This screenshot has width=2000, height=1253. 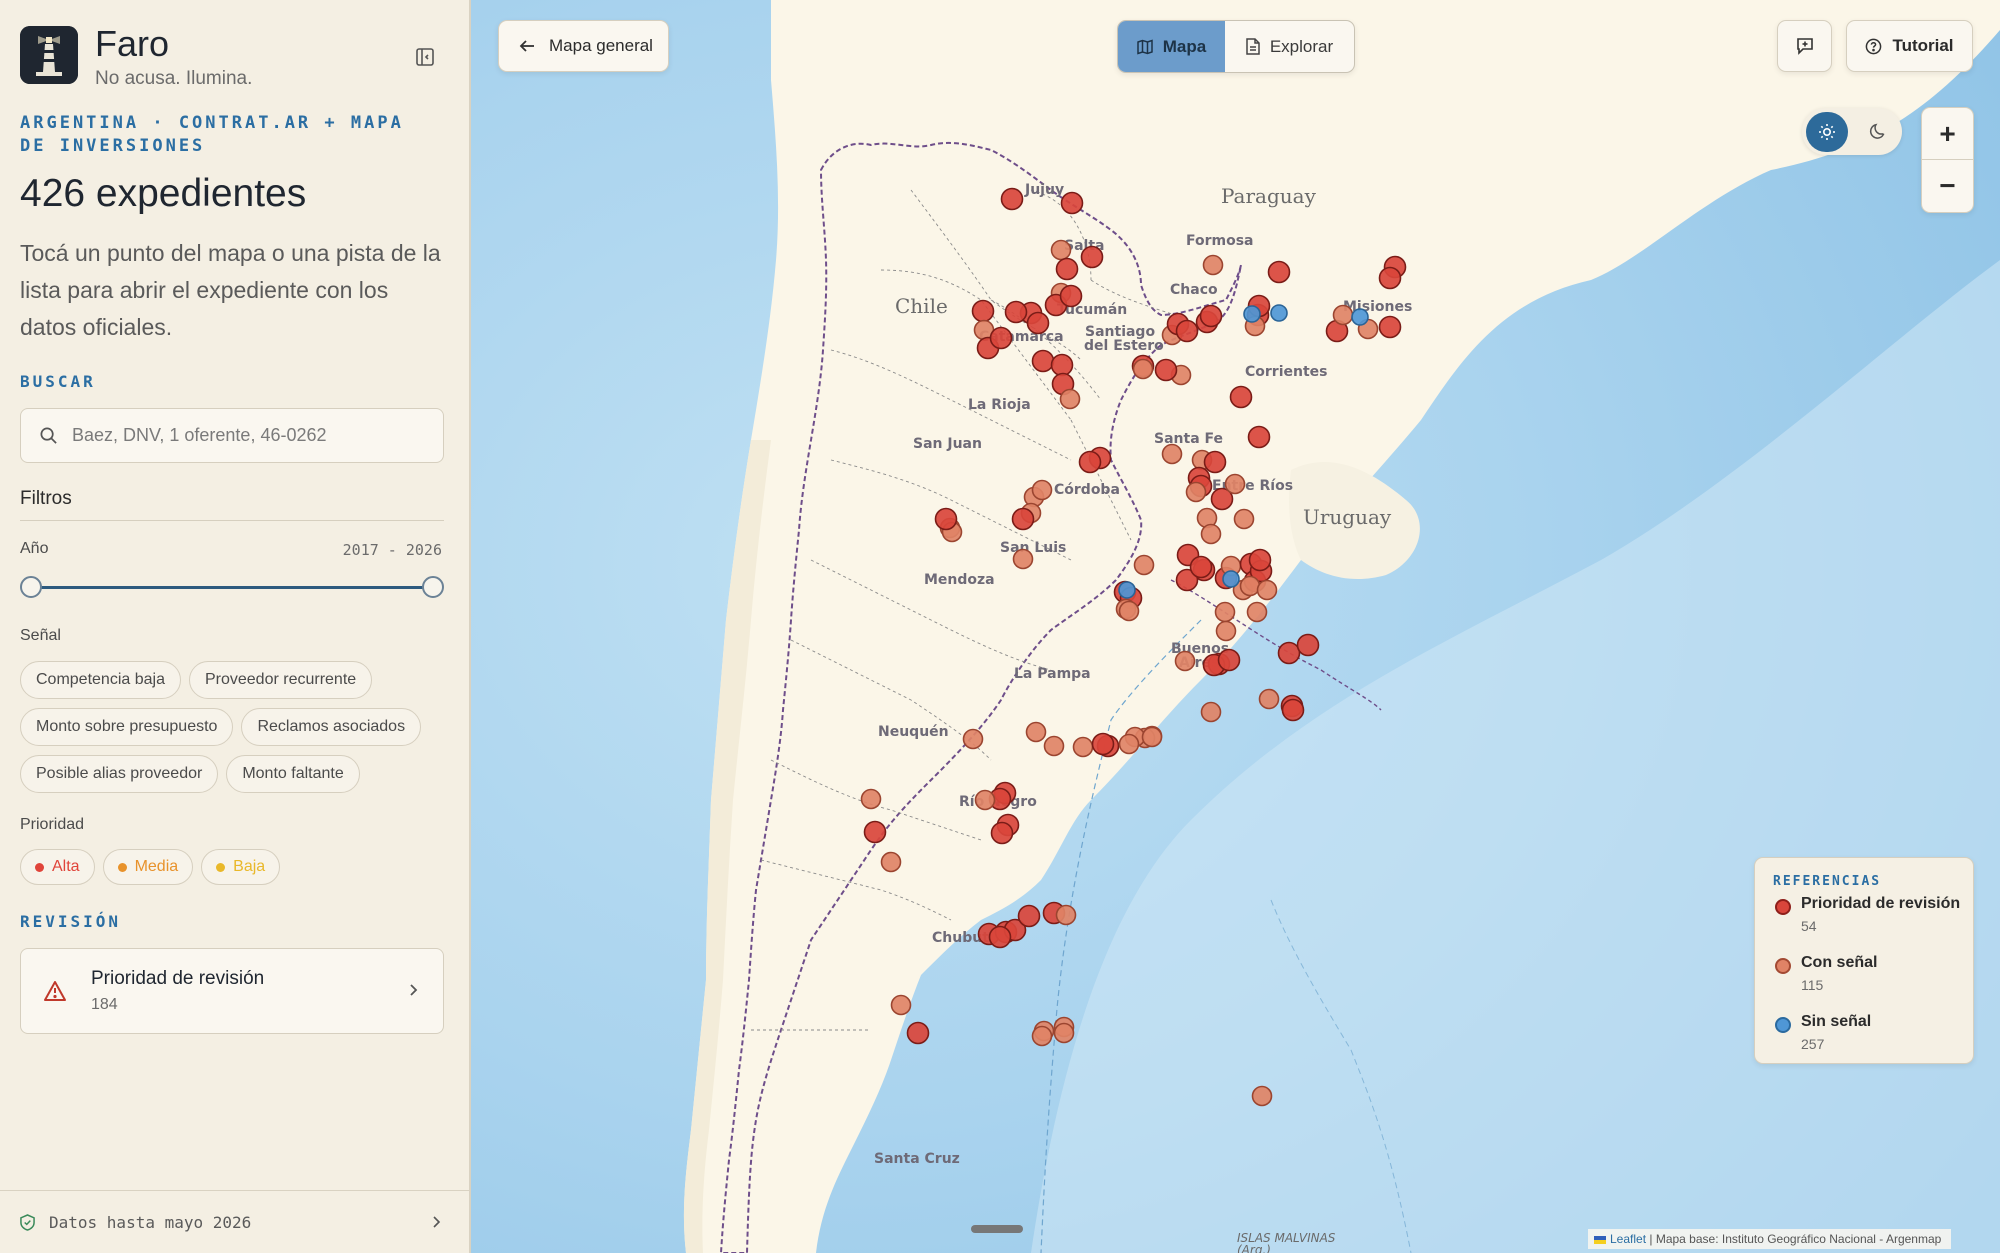 I want to click on legend-item-priority: Prioridad de revisión 54, so click(x=1873, y=921).